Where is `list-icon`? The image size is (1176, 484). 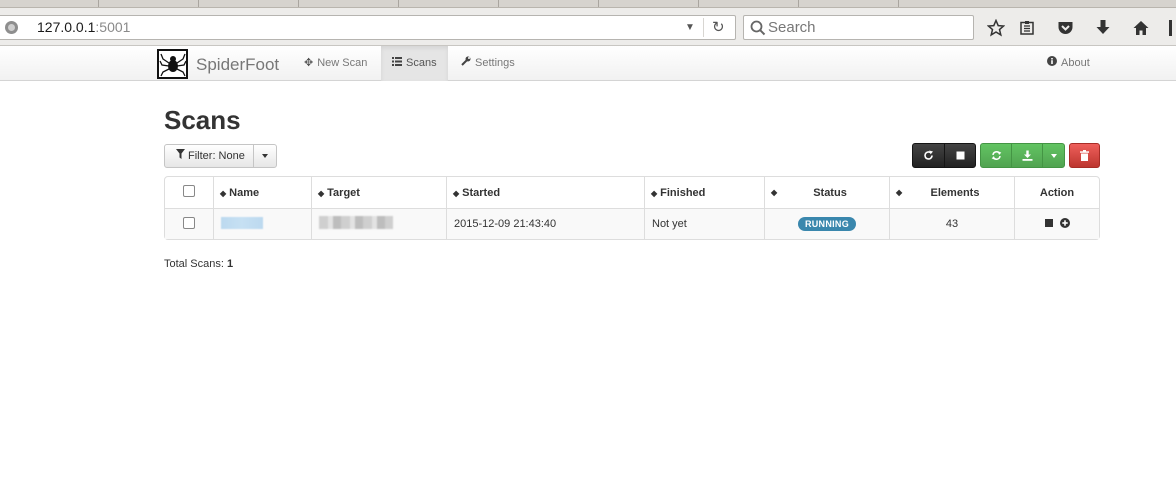
list-icon is located at coordinates (397, 63).